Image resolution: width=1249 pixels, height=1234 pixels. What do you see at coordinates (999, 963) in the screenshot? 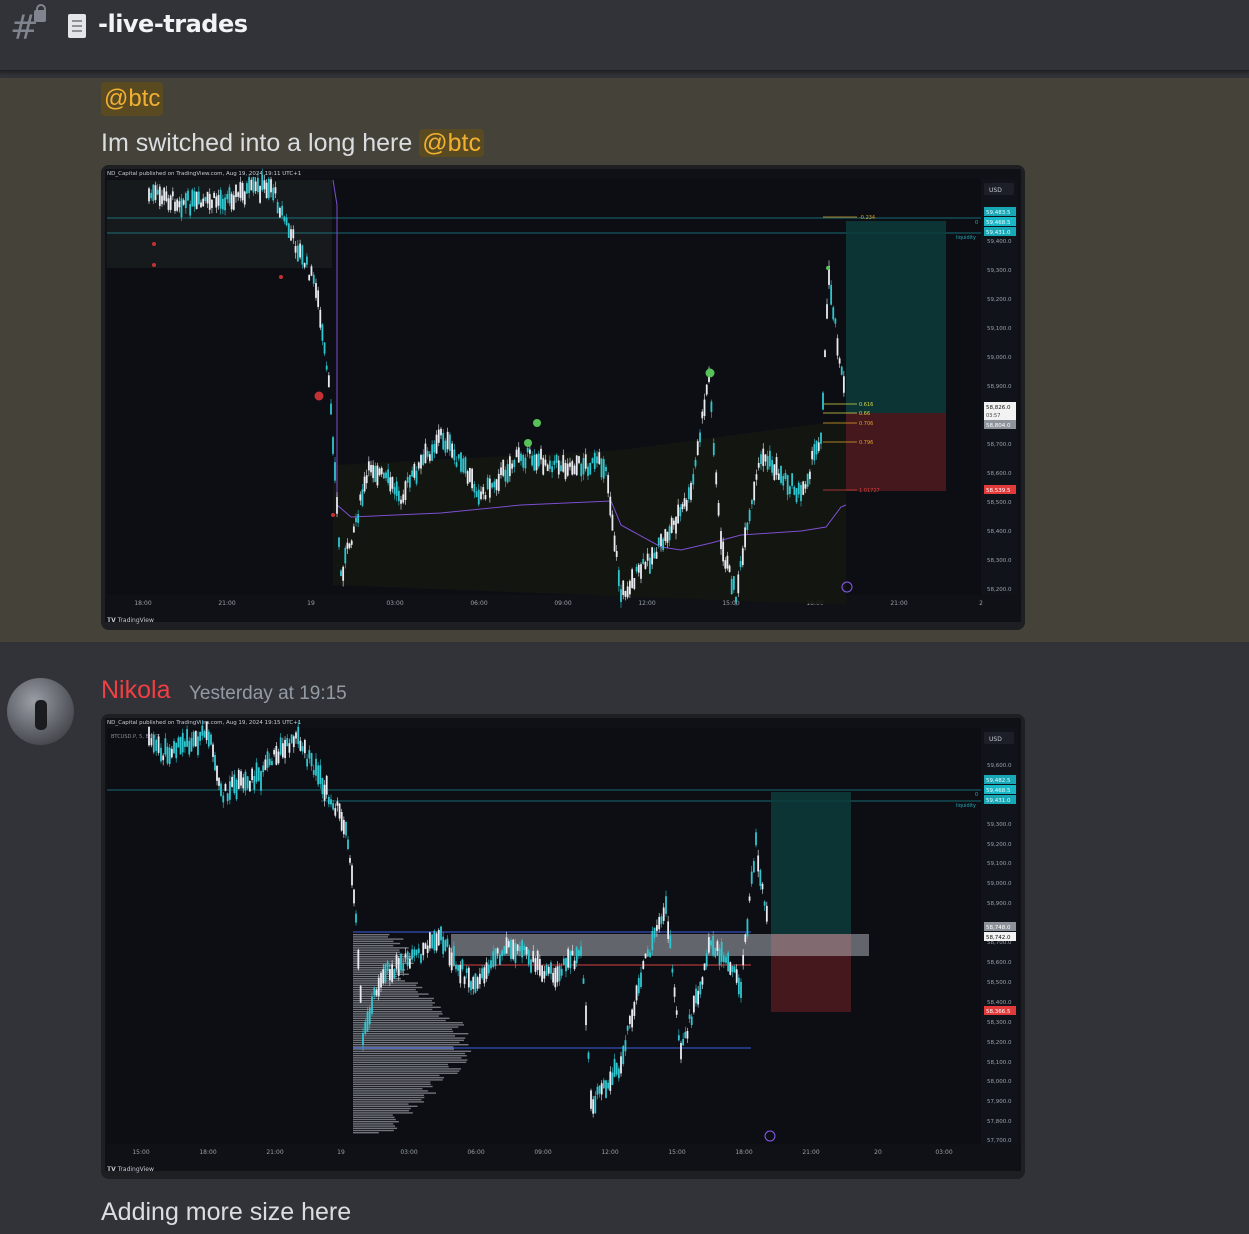
I see `price-tick-label: 58,600.0` at bounding box center [999, 963].